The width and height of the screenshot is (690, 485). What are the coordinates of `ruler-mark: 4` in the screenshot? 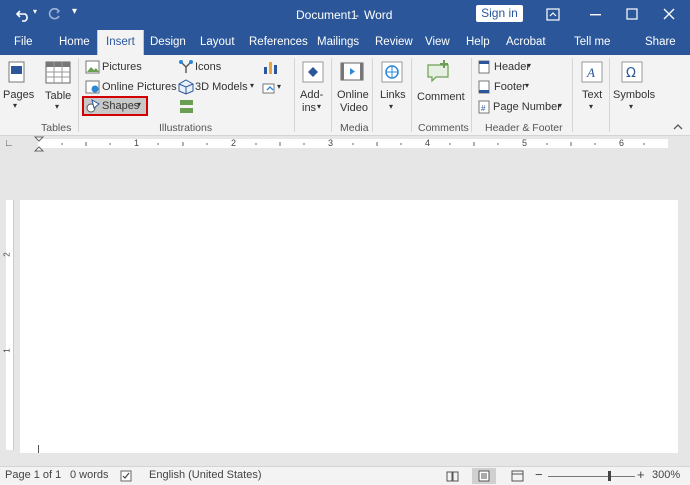 It's located at (428, 143).